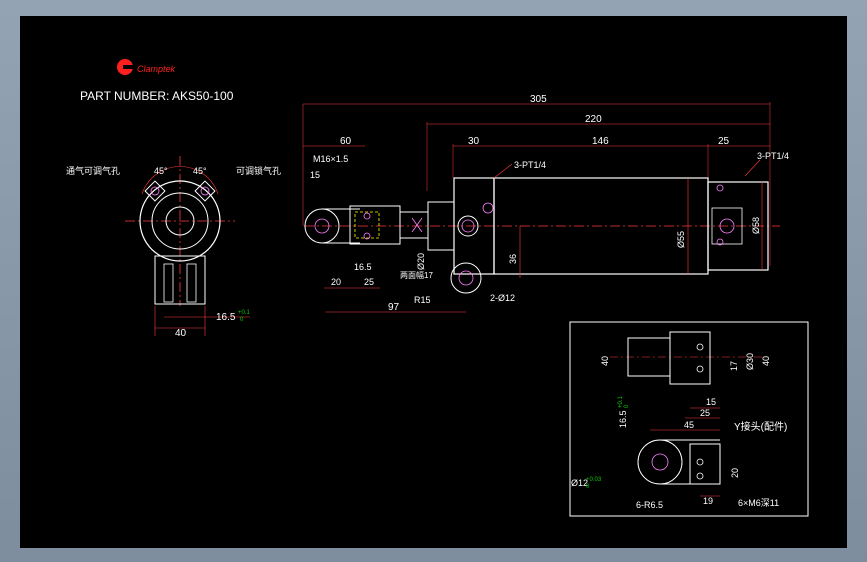  Describe the element at coordinates (705, 413) in the screenshot. I see `detail-dim-25: 25` at that location.